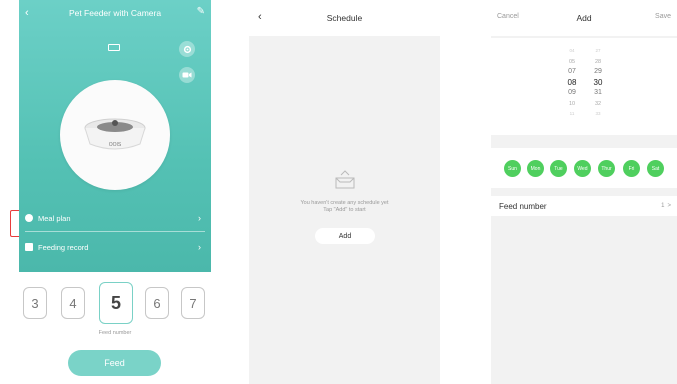  I want to click on minute-option: 33, so click(598, 113).